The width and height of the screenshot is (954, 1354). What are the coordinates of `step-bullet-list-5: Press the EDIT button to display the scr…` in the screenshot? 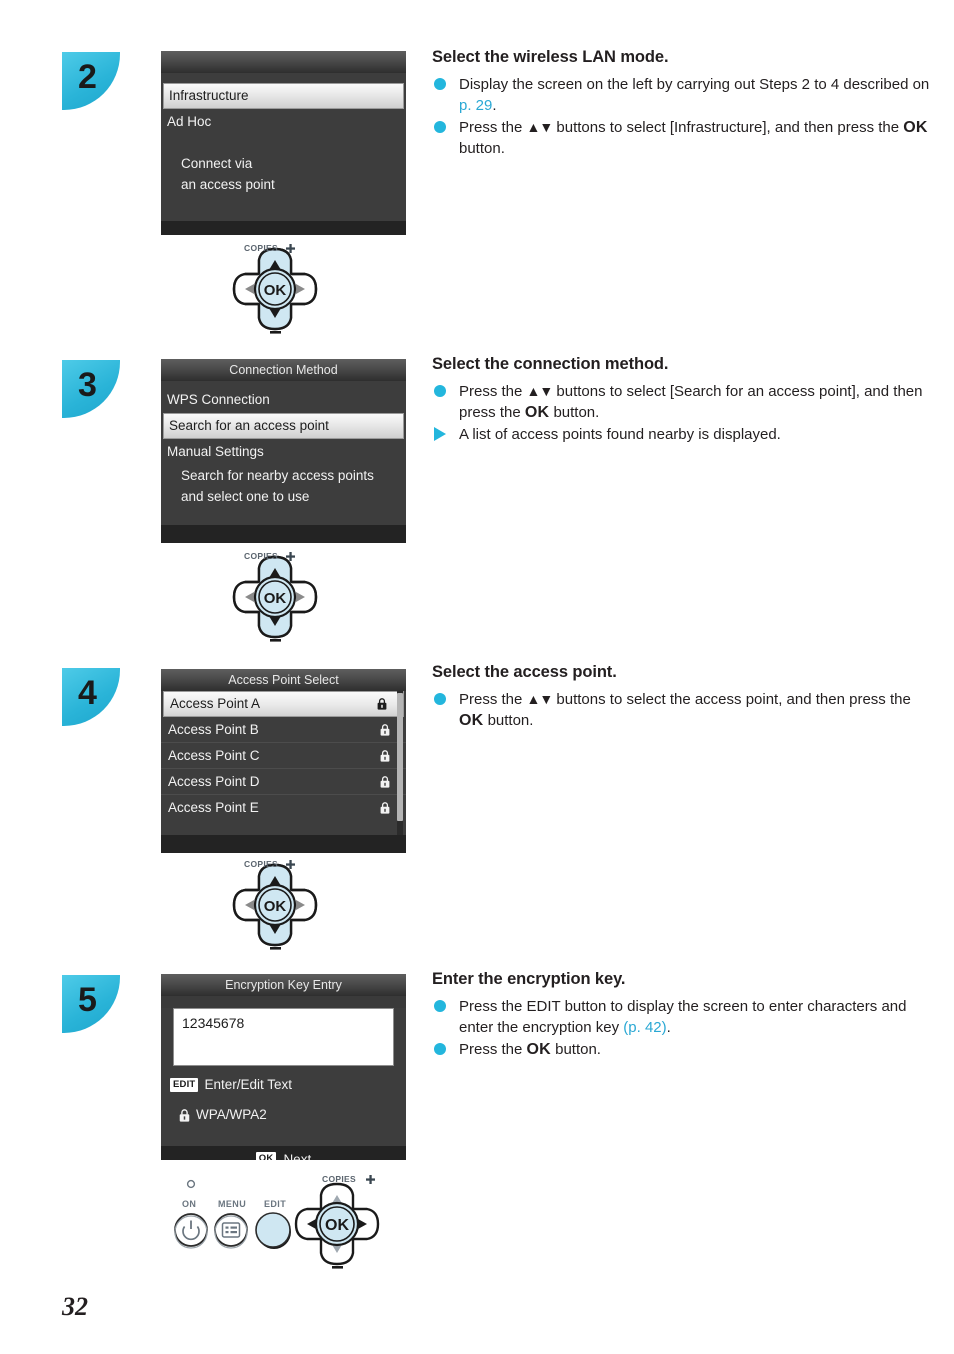 It's located at (682, 1028).